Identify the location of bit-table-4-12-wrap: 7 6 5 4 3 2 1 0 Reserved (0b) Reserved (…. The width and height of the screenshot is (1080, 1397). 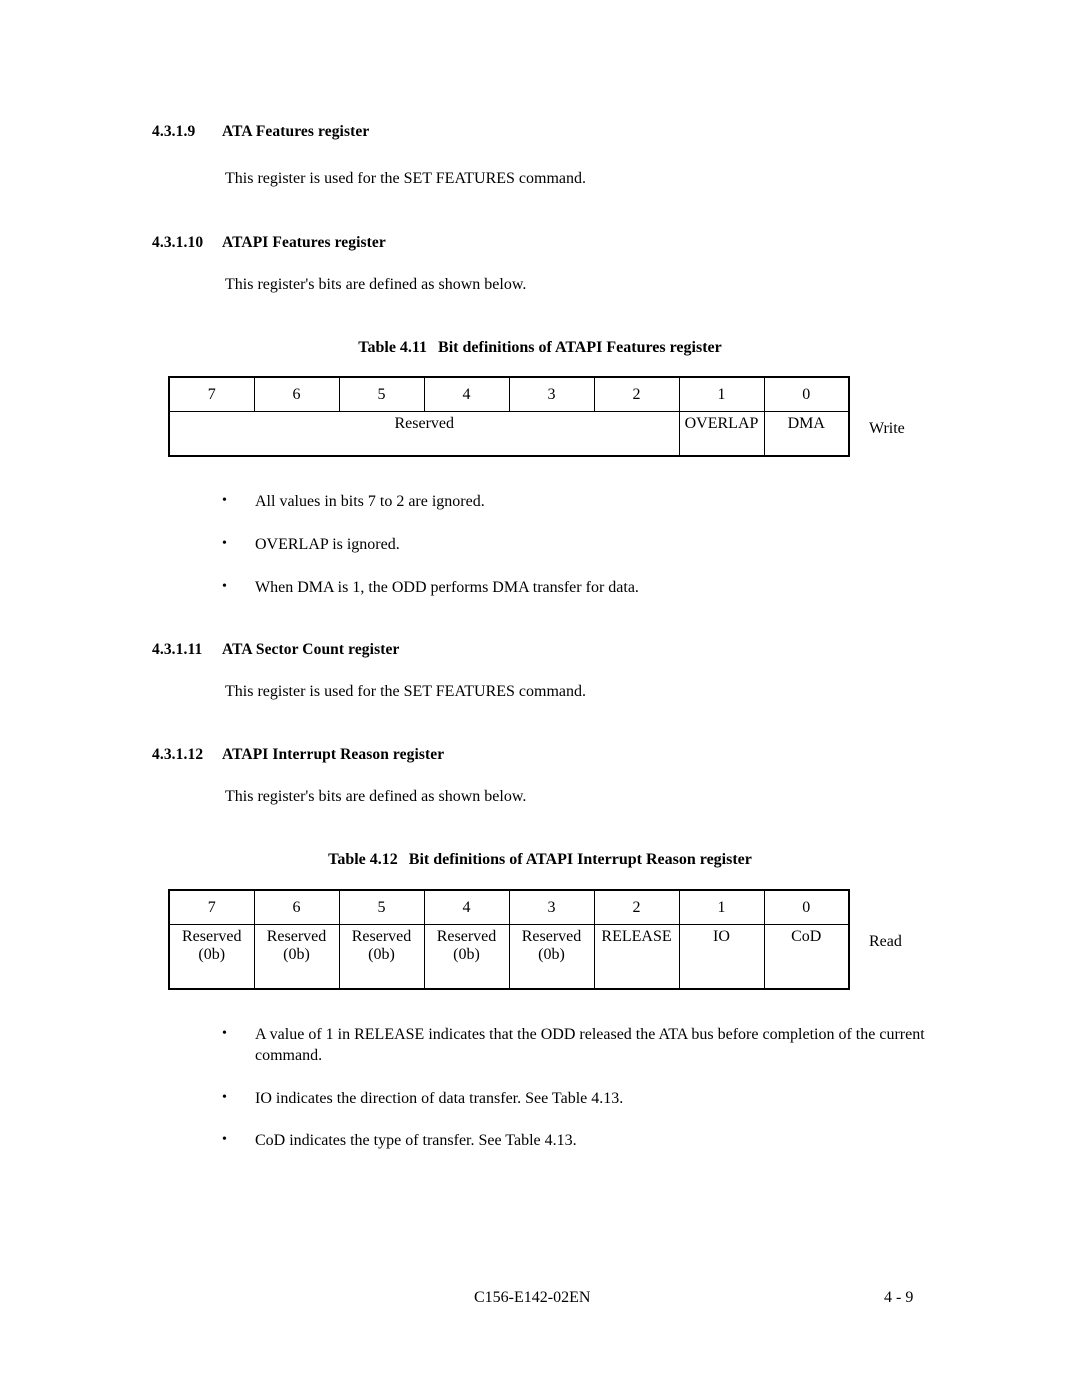
(509, 939).